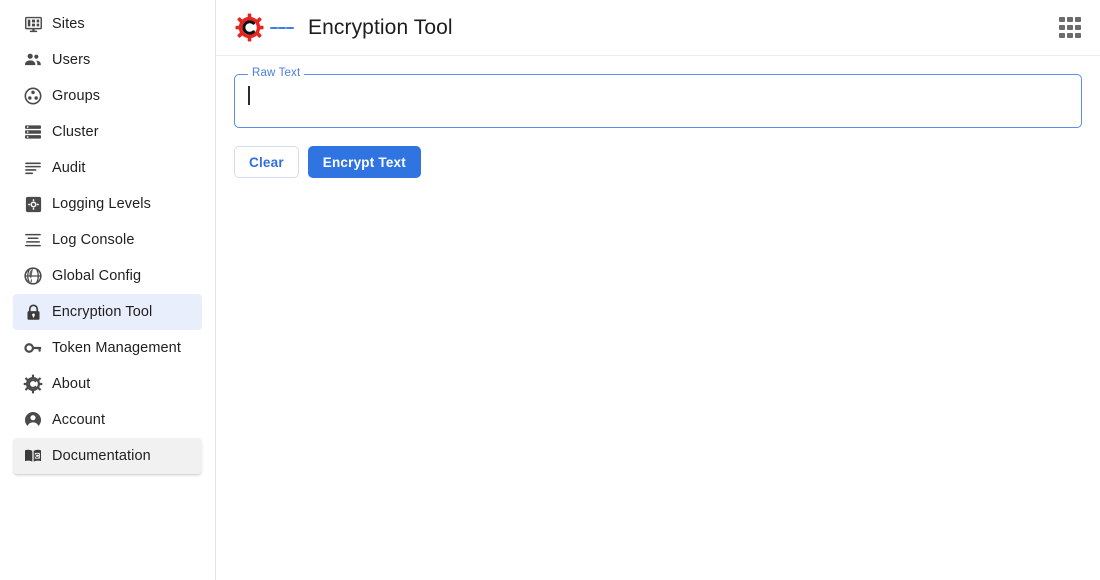  Describe the element at coordinates (249, 28) in the screenshot. I see `camunda-gear-c-logo` at that location.